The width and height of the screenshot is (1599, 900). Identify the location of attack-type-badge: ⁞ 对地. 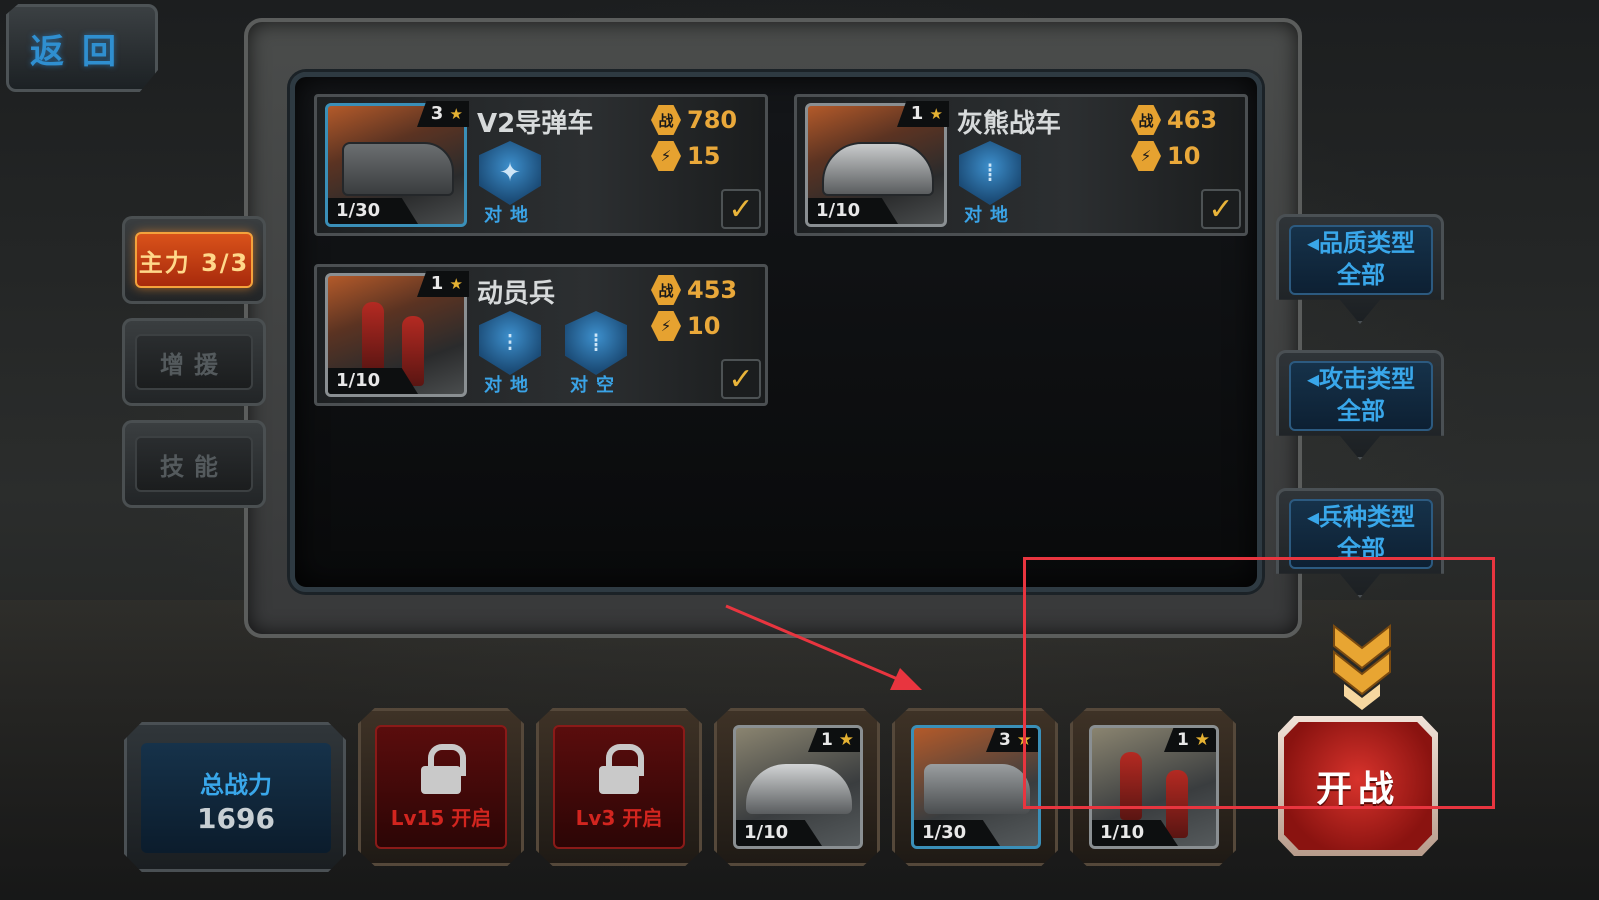
(990, 185).